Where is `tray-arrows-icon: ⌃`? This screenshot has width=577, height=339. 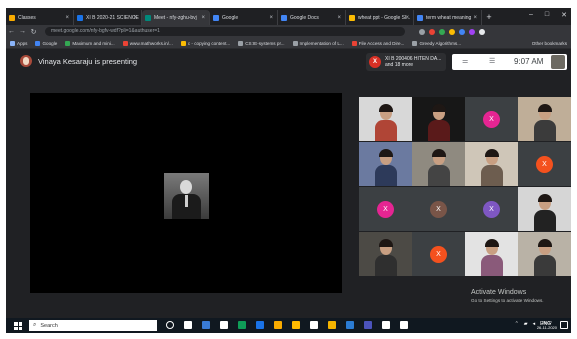 tray-arrows-icon: ⌃ is located at coordinates (517, 324).